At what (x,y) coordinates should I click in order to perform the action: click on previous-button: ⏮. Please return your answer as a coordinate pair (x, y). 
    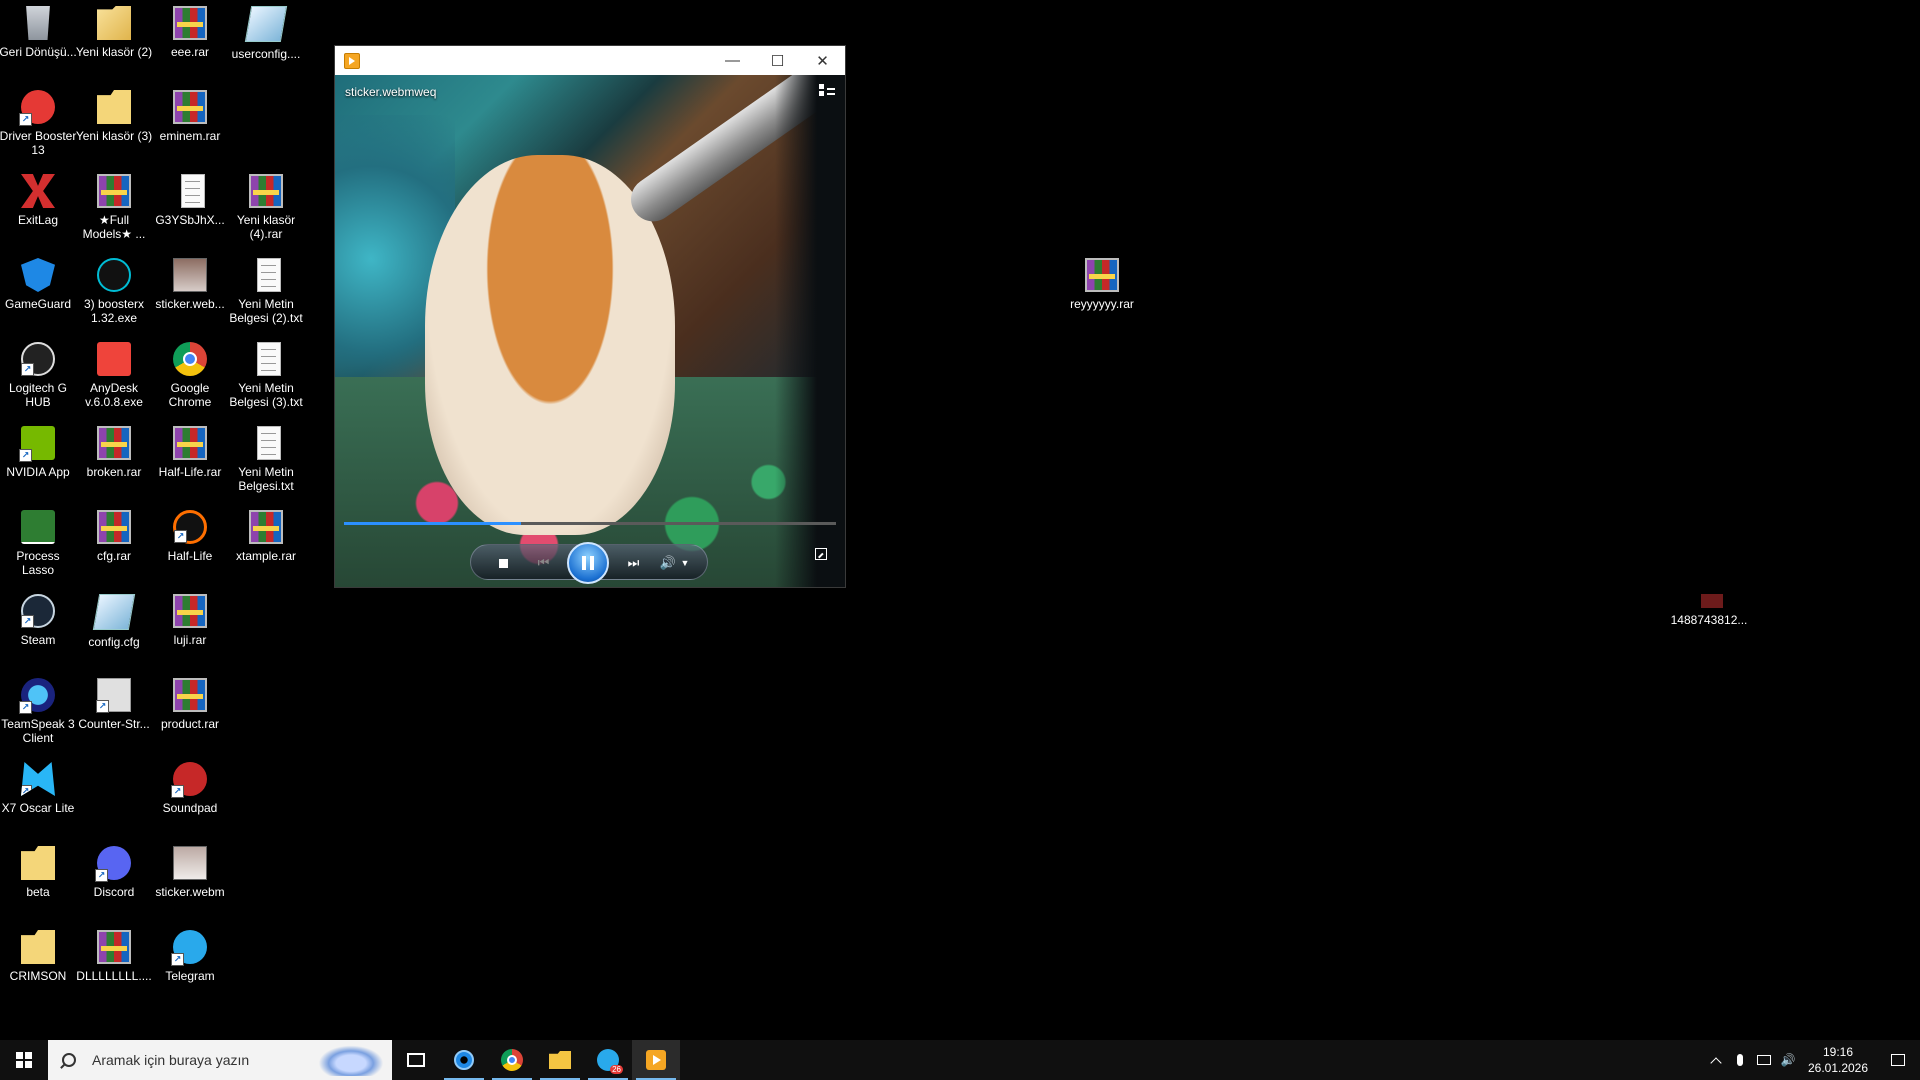
    Looking at the image, I should click on (542, 563).